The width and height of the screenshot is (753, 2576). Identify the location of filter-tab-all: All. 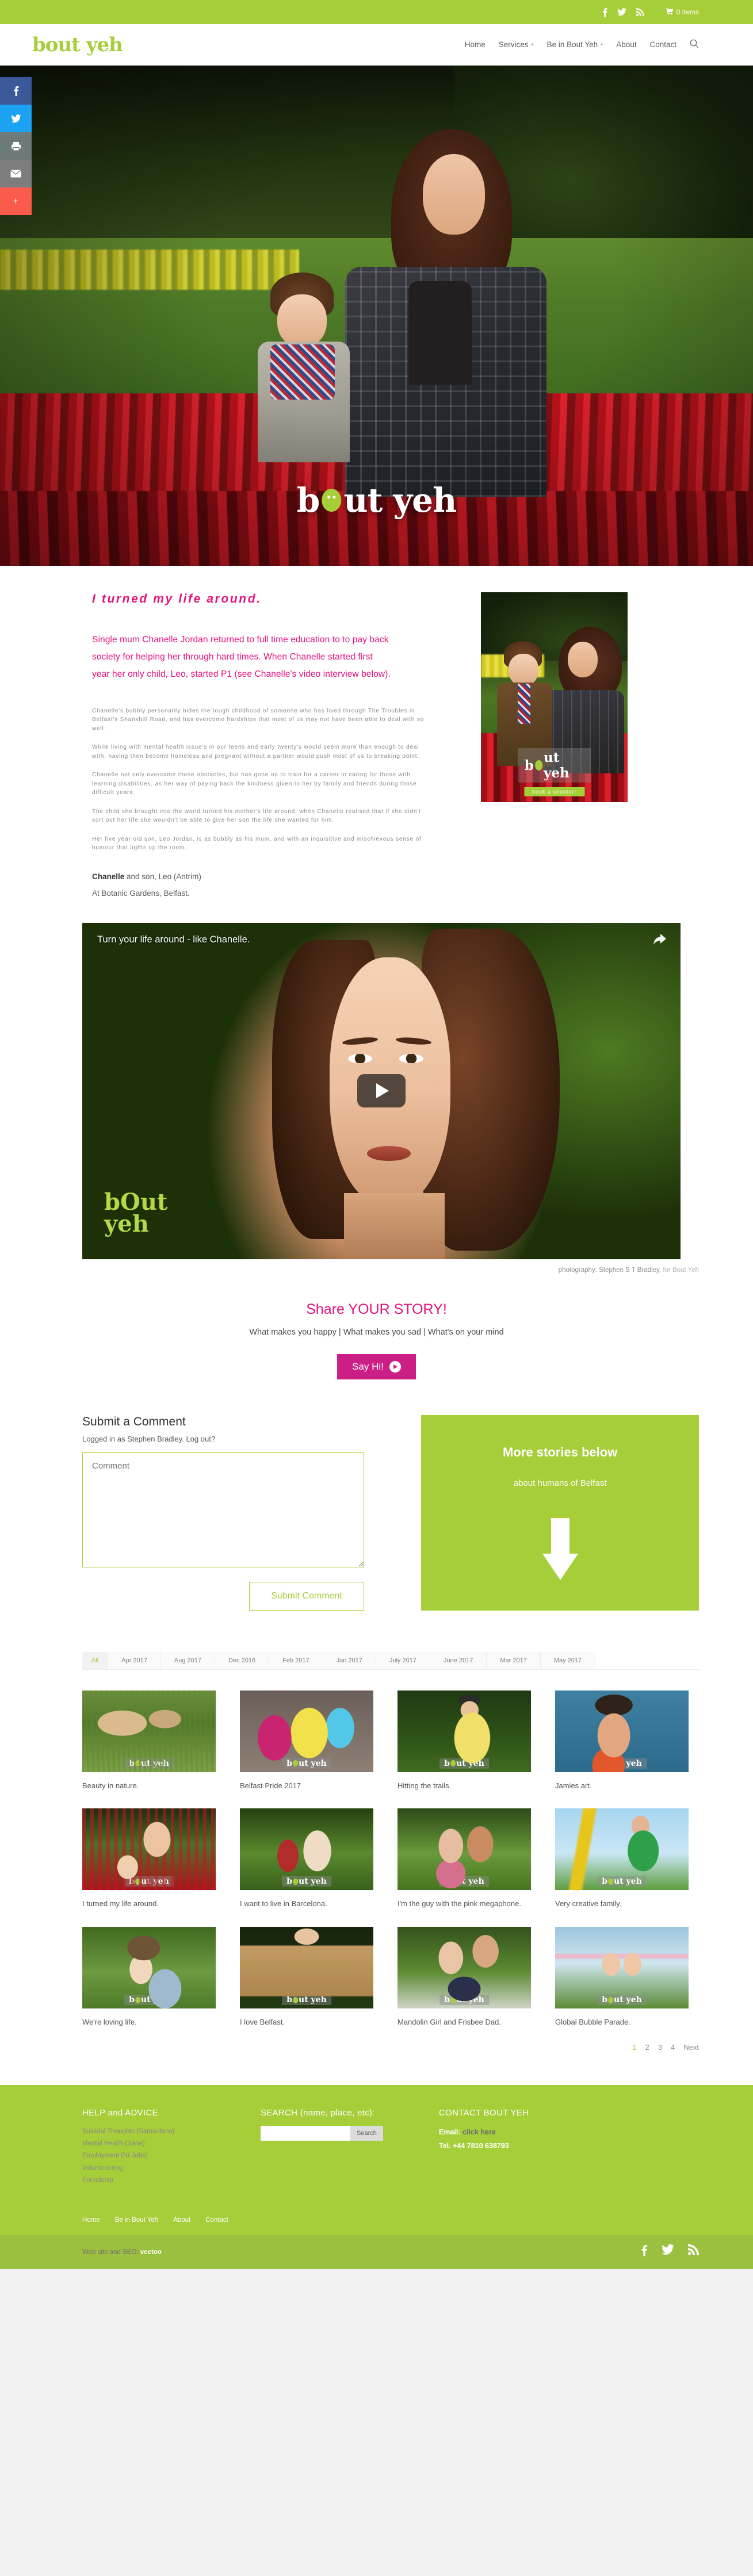
(95, 1660).